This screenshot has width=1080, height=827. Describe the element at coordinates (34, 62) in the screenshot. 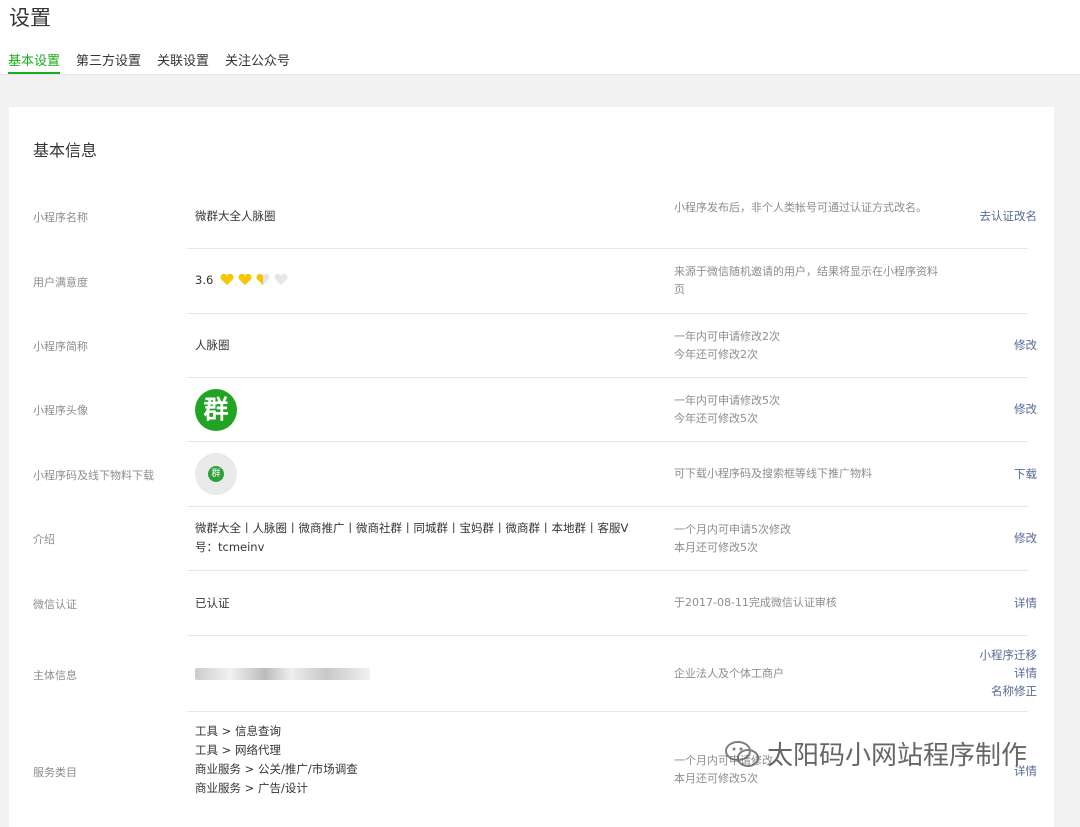

I see `tab-basic-settings: 基本设置` at that location.